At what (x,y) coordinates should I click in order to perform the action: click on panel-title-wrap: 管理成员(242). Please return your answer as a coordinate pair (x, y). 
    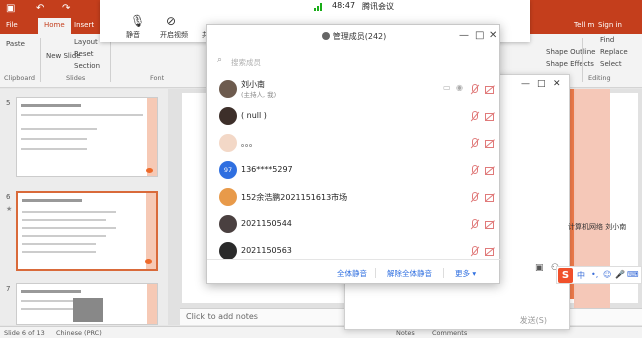
    Looking at the image, I should click on (354, 36).